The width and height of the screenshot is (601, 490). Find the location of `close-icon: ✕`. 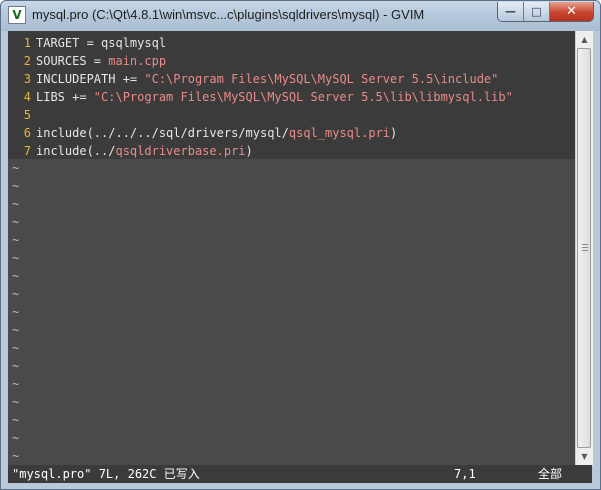

close-icon: ✕ is located at coordinates (571, 11).